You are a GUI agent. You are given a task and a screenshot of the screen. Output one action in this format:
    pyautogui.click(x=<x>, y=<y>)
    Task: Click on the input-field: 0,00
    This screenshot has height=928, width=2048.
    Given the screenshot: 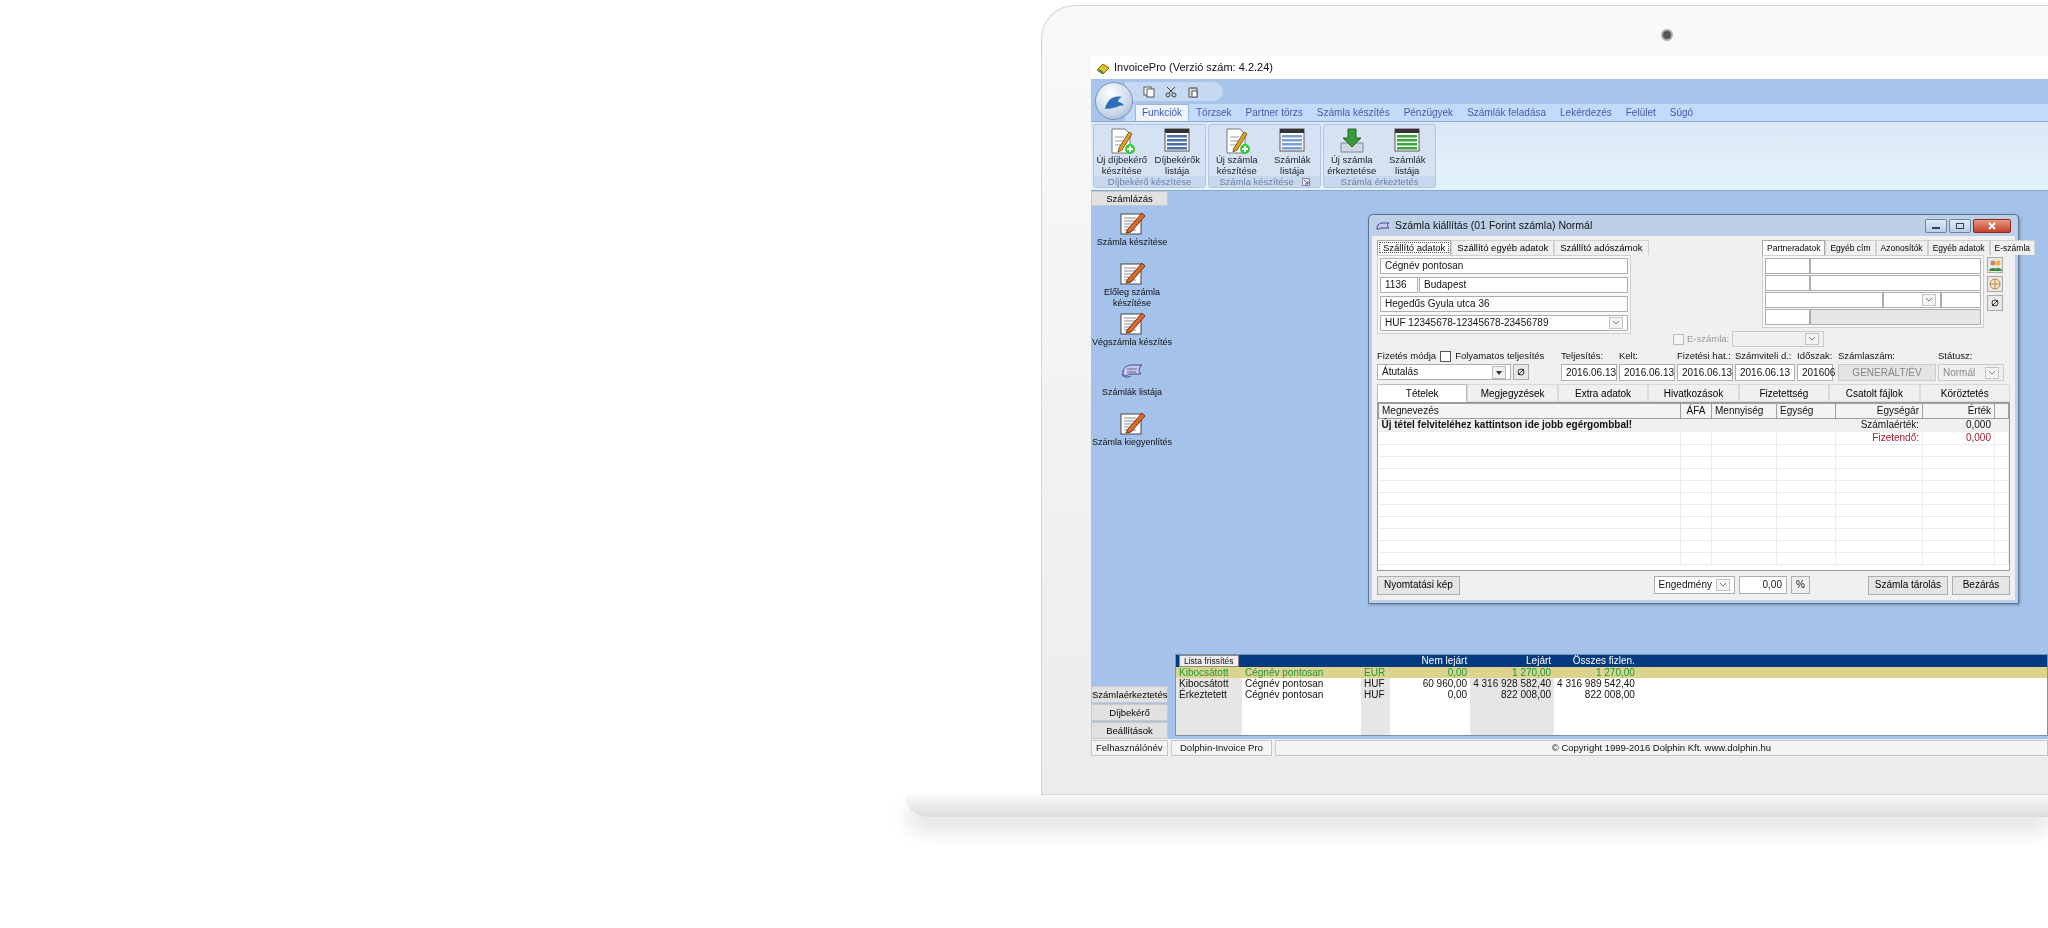 What is the action you would take?
    pyautogui.click(x=1762, y=585)
    